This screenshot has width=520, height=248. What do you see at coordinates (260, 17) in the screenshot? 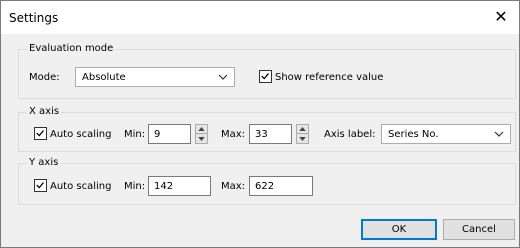
I see `title-bar: Settings ✕` at bounding box center [260, 17].